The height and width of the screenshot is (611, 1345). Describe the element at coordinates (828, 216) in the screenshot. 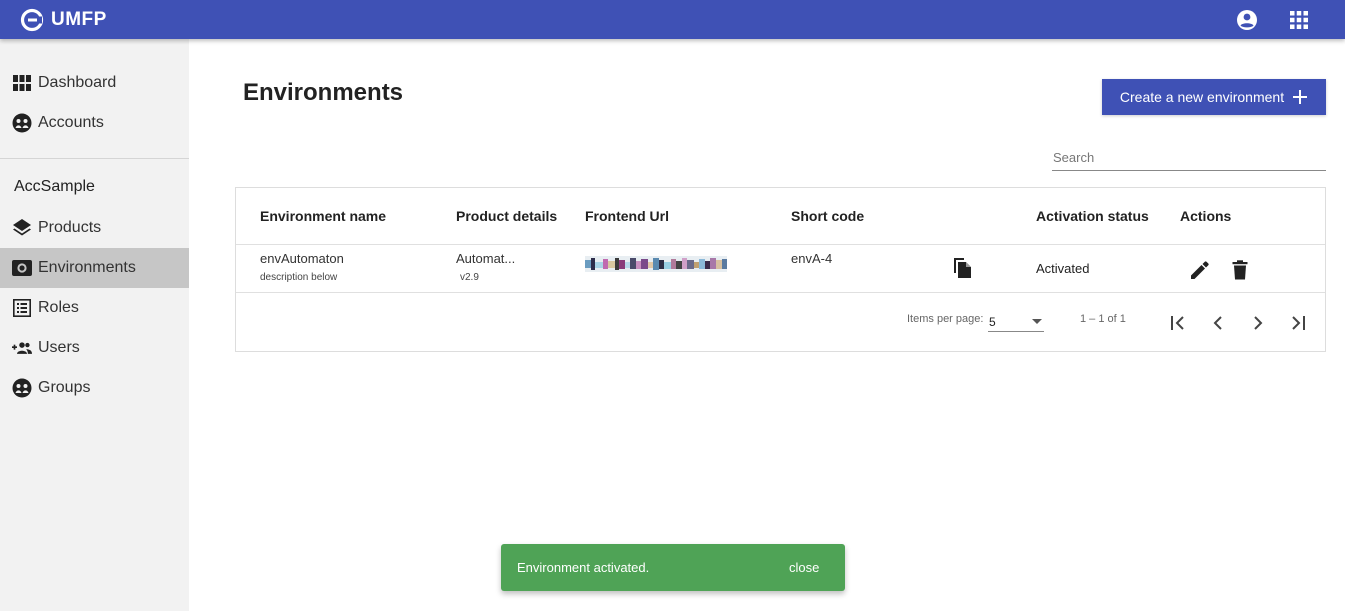

I see `column-header-short-code: Short code` at that location.